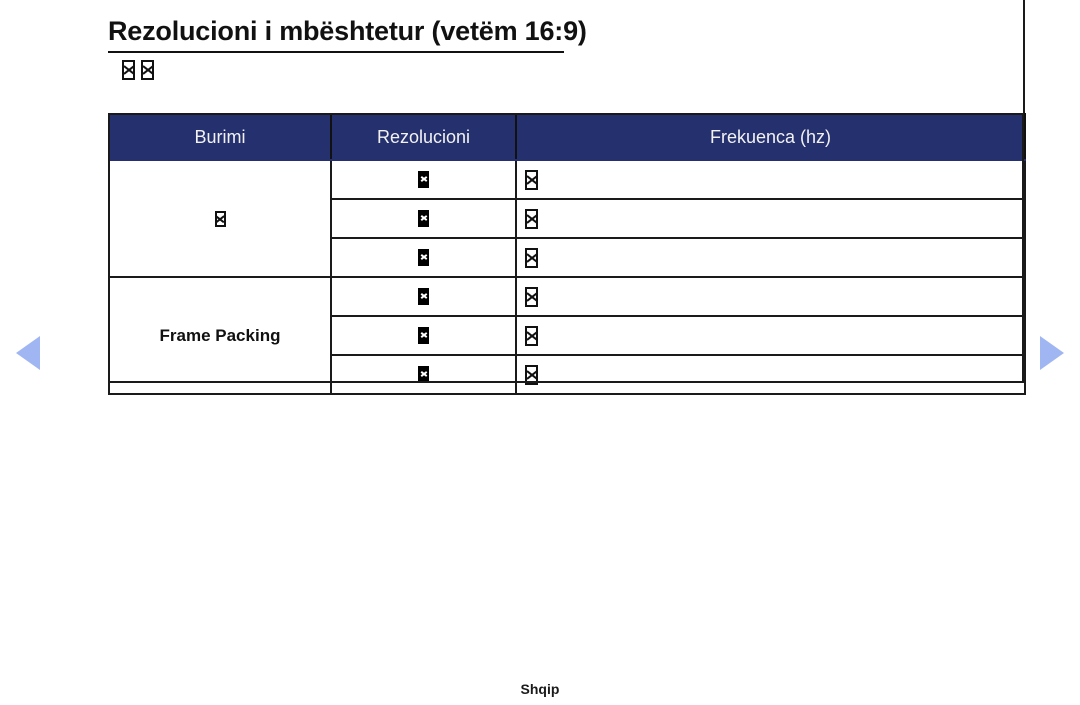 Image resolution: width=1080 pixels, height=705 pixels. I want to click on table-row: Frame Packing, so click(567, 335).